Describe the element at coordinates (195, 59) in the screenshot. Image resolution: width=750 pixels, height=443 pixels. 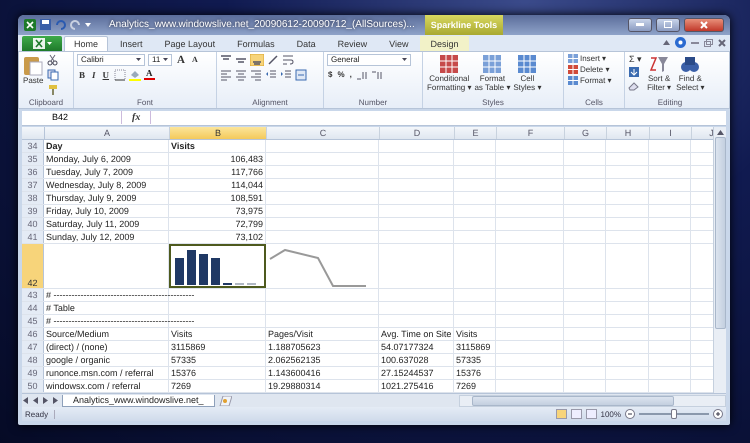
I see `shrink-font-button: A` at that location.